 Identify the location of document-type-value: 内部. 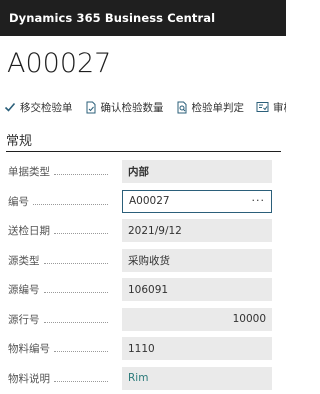
(197, 171).